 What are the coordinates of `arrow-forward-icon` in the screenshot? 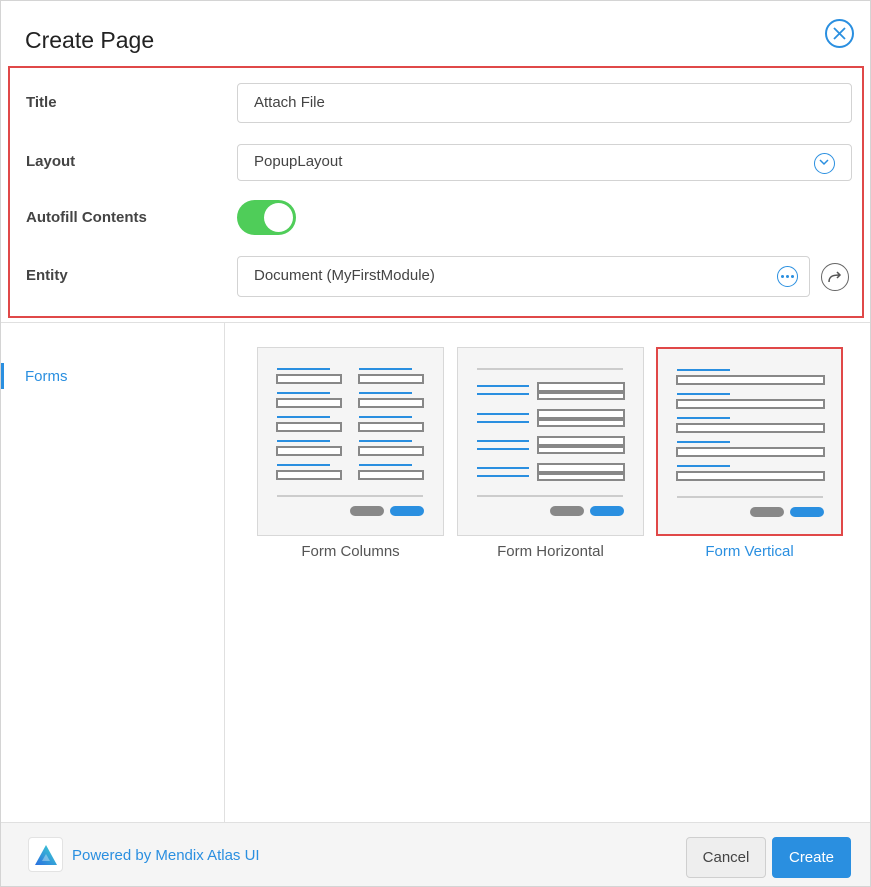 It's located at (835, 277).